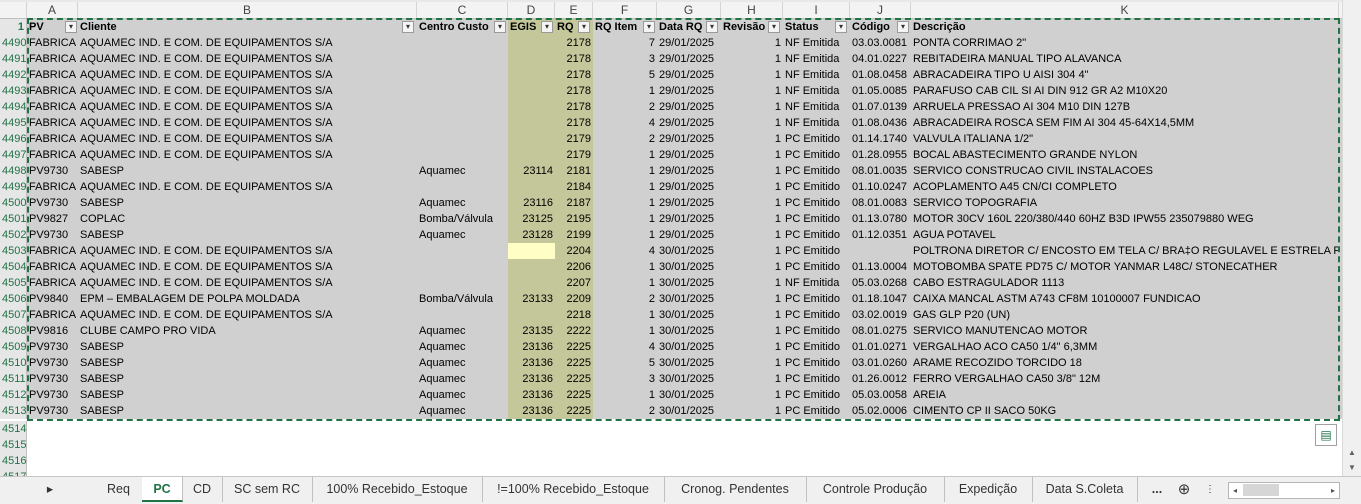 The height and width of the screenshot is (504, 1361). Describe the element at coordinates (1125, 107) in the screenshot. I see `cell-desc: ARRUELA PRESSAO AI 304 M10 DIN 127B` at that location.